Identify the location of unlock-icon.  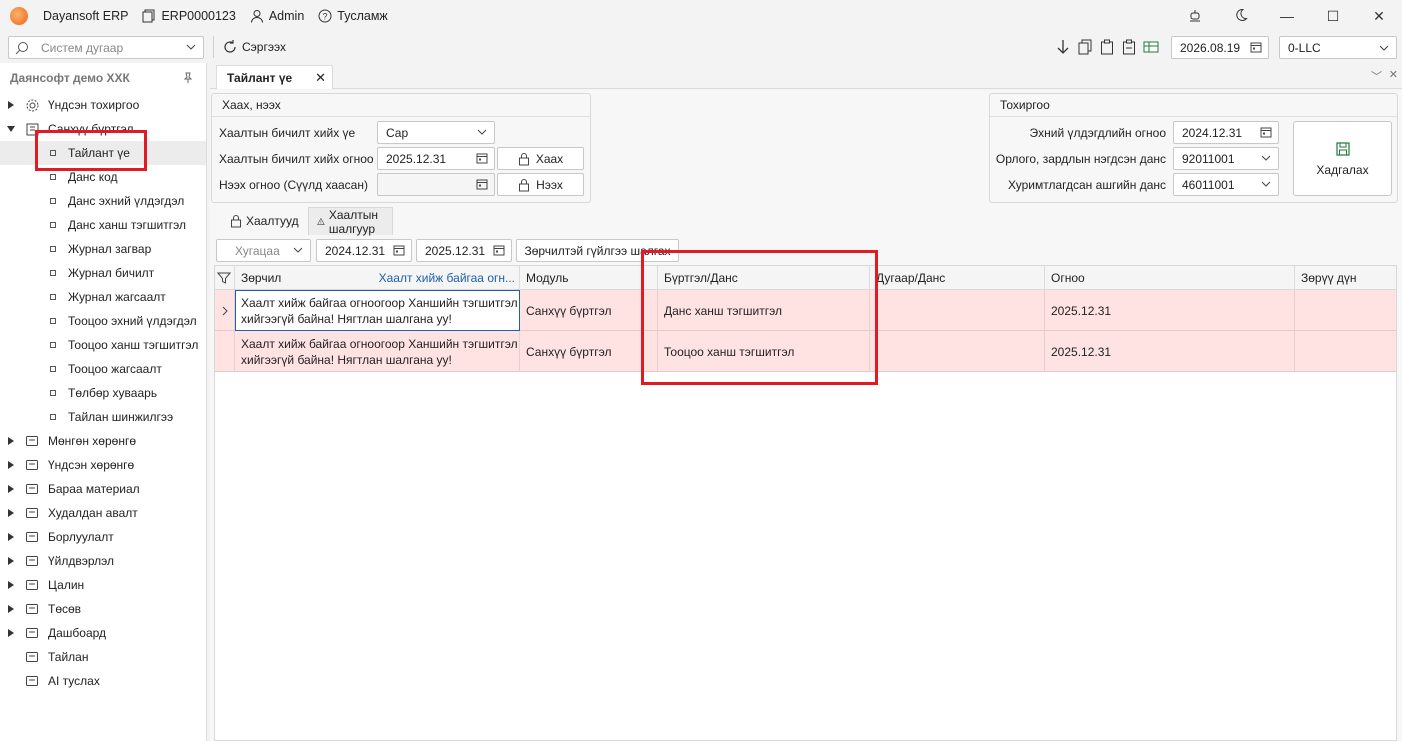
(524, 184).